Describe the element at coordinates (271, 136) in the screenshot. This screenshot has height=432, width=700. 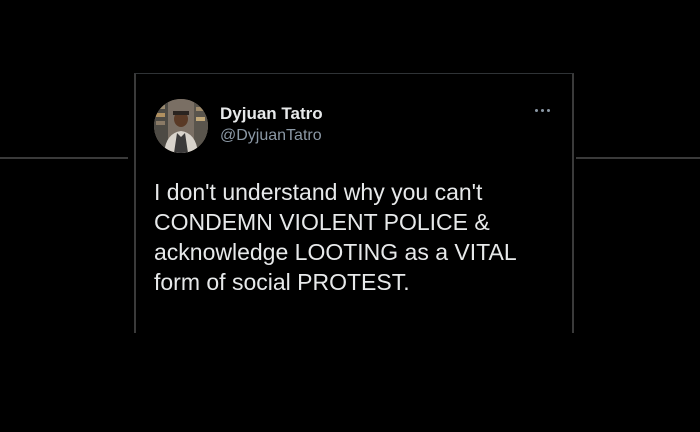
I see `user-handle: @DyjuanTatro` at that location.